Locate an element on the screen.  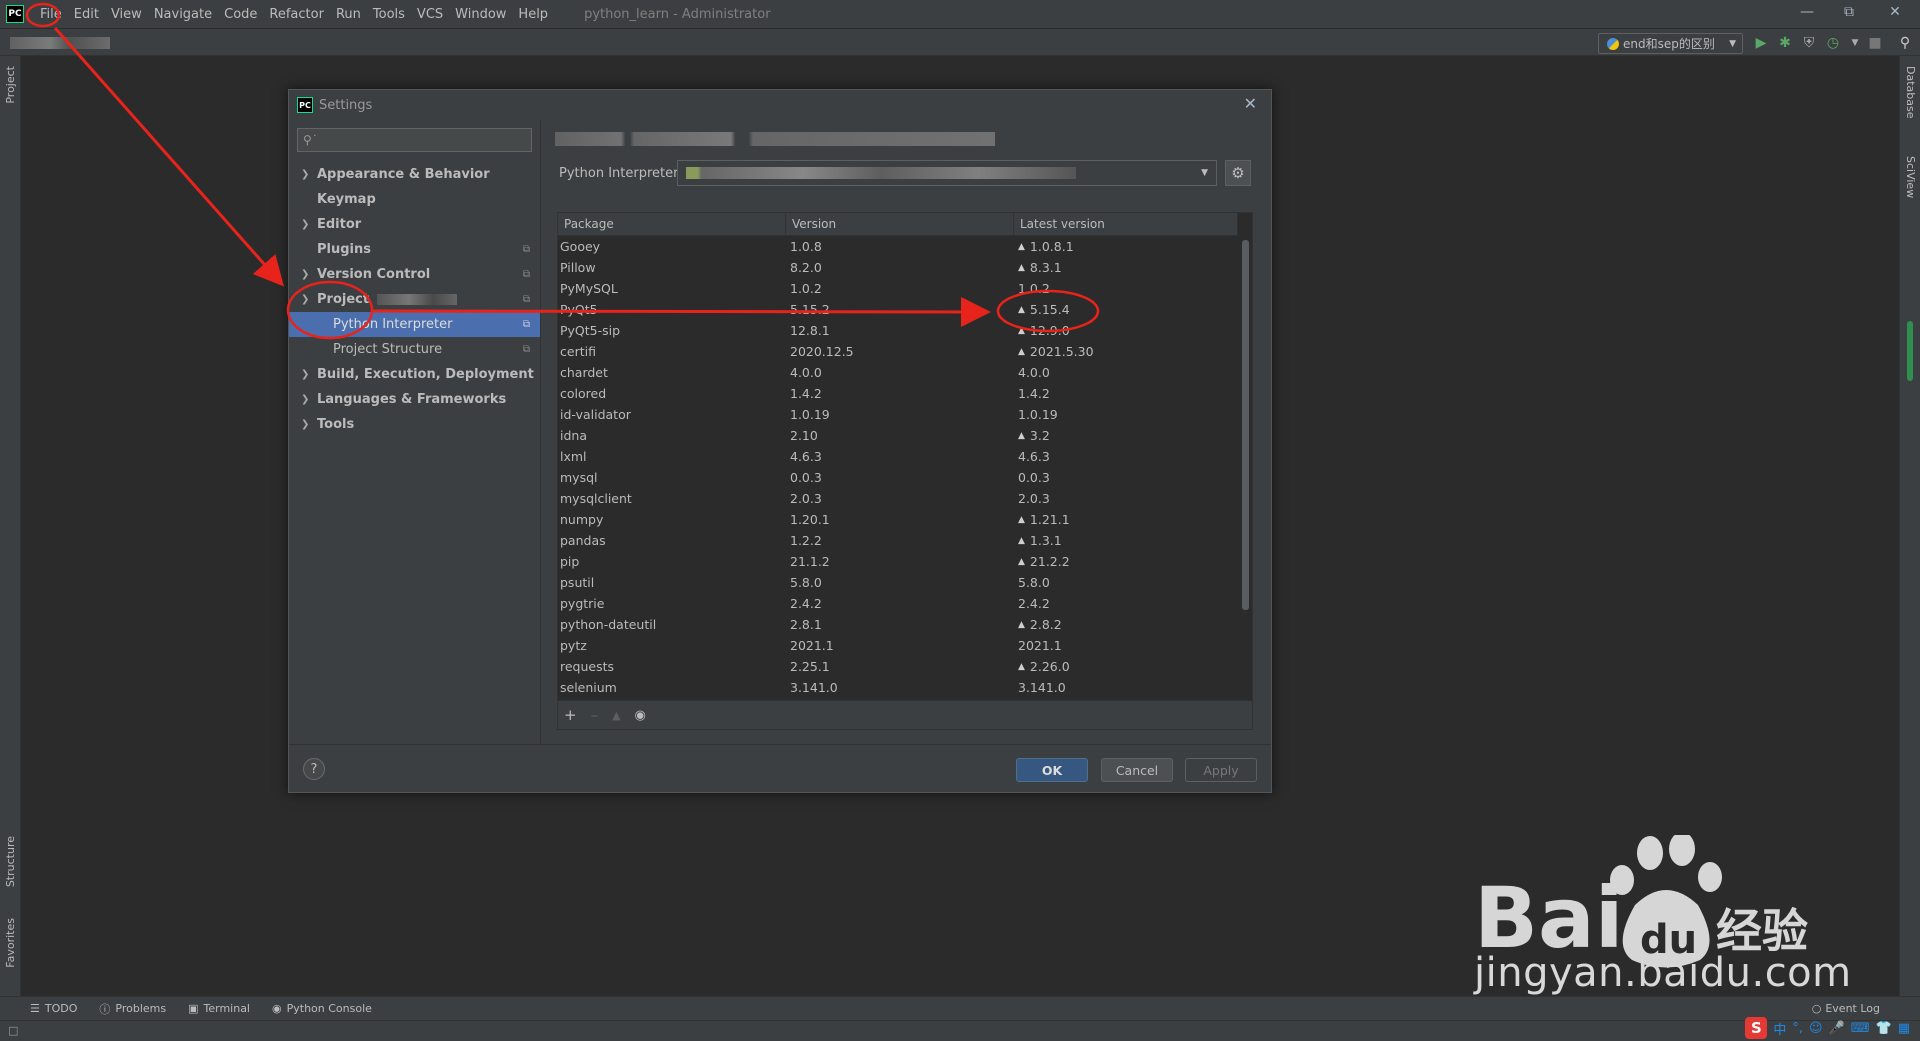
table-scrollbar is located at coordinates (1245, 468).